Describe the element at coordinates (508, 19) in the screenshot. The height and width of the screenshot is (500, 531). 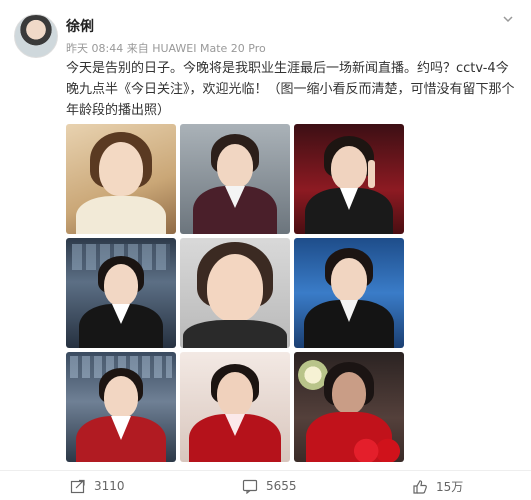
I see `chevron-down-icon` at that location.